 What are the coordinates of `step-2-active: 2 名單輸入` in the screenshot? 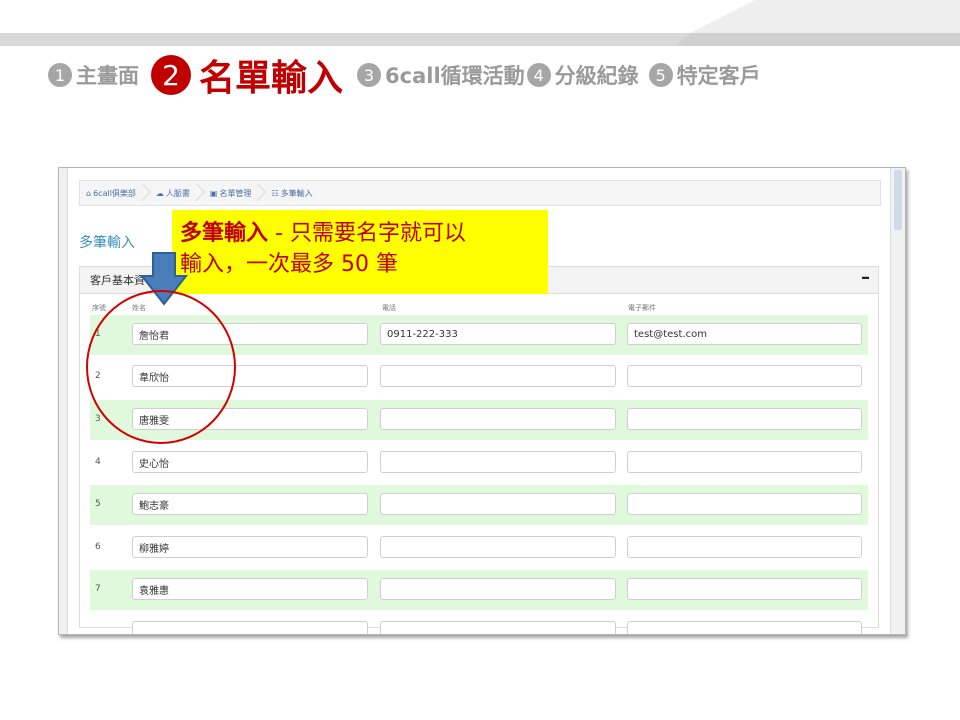 It's located at (247, 75).